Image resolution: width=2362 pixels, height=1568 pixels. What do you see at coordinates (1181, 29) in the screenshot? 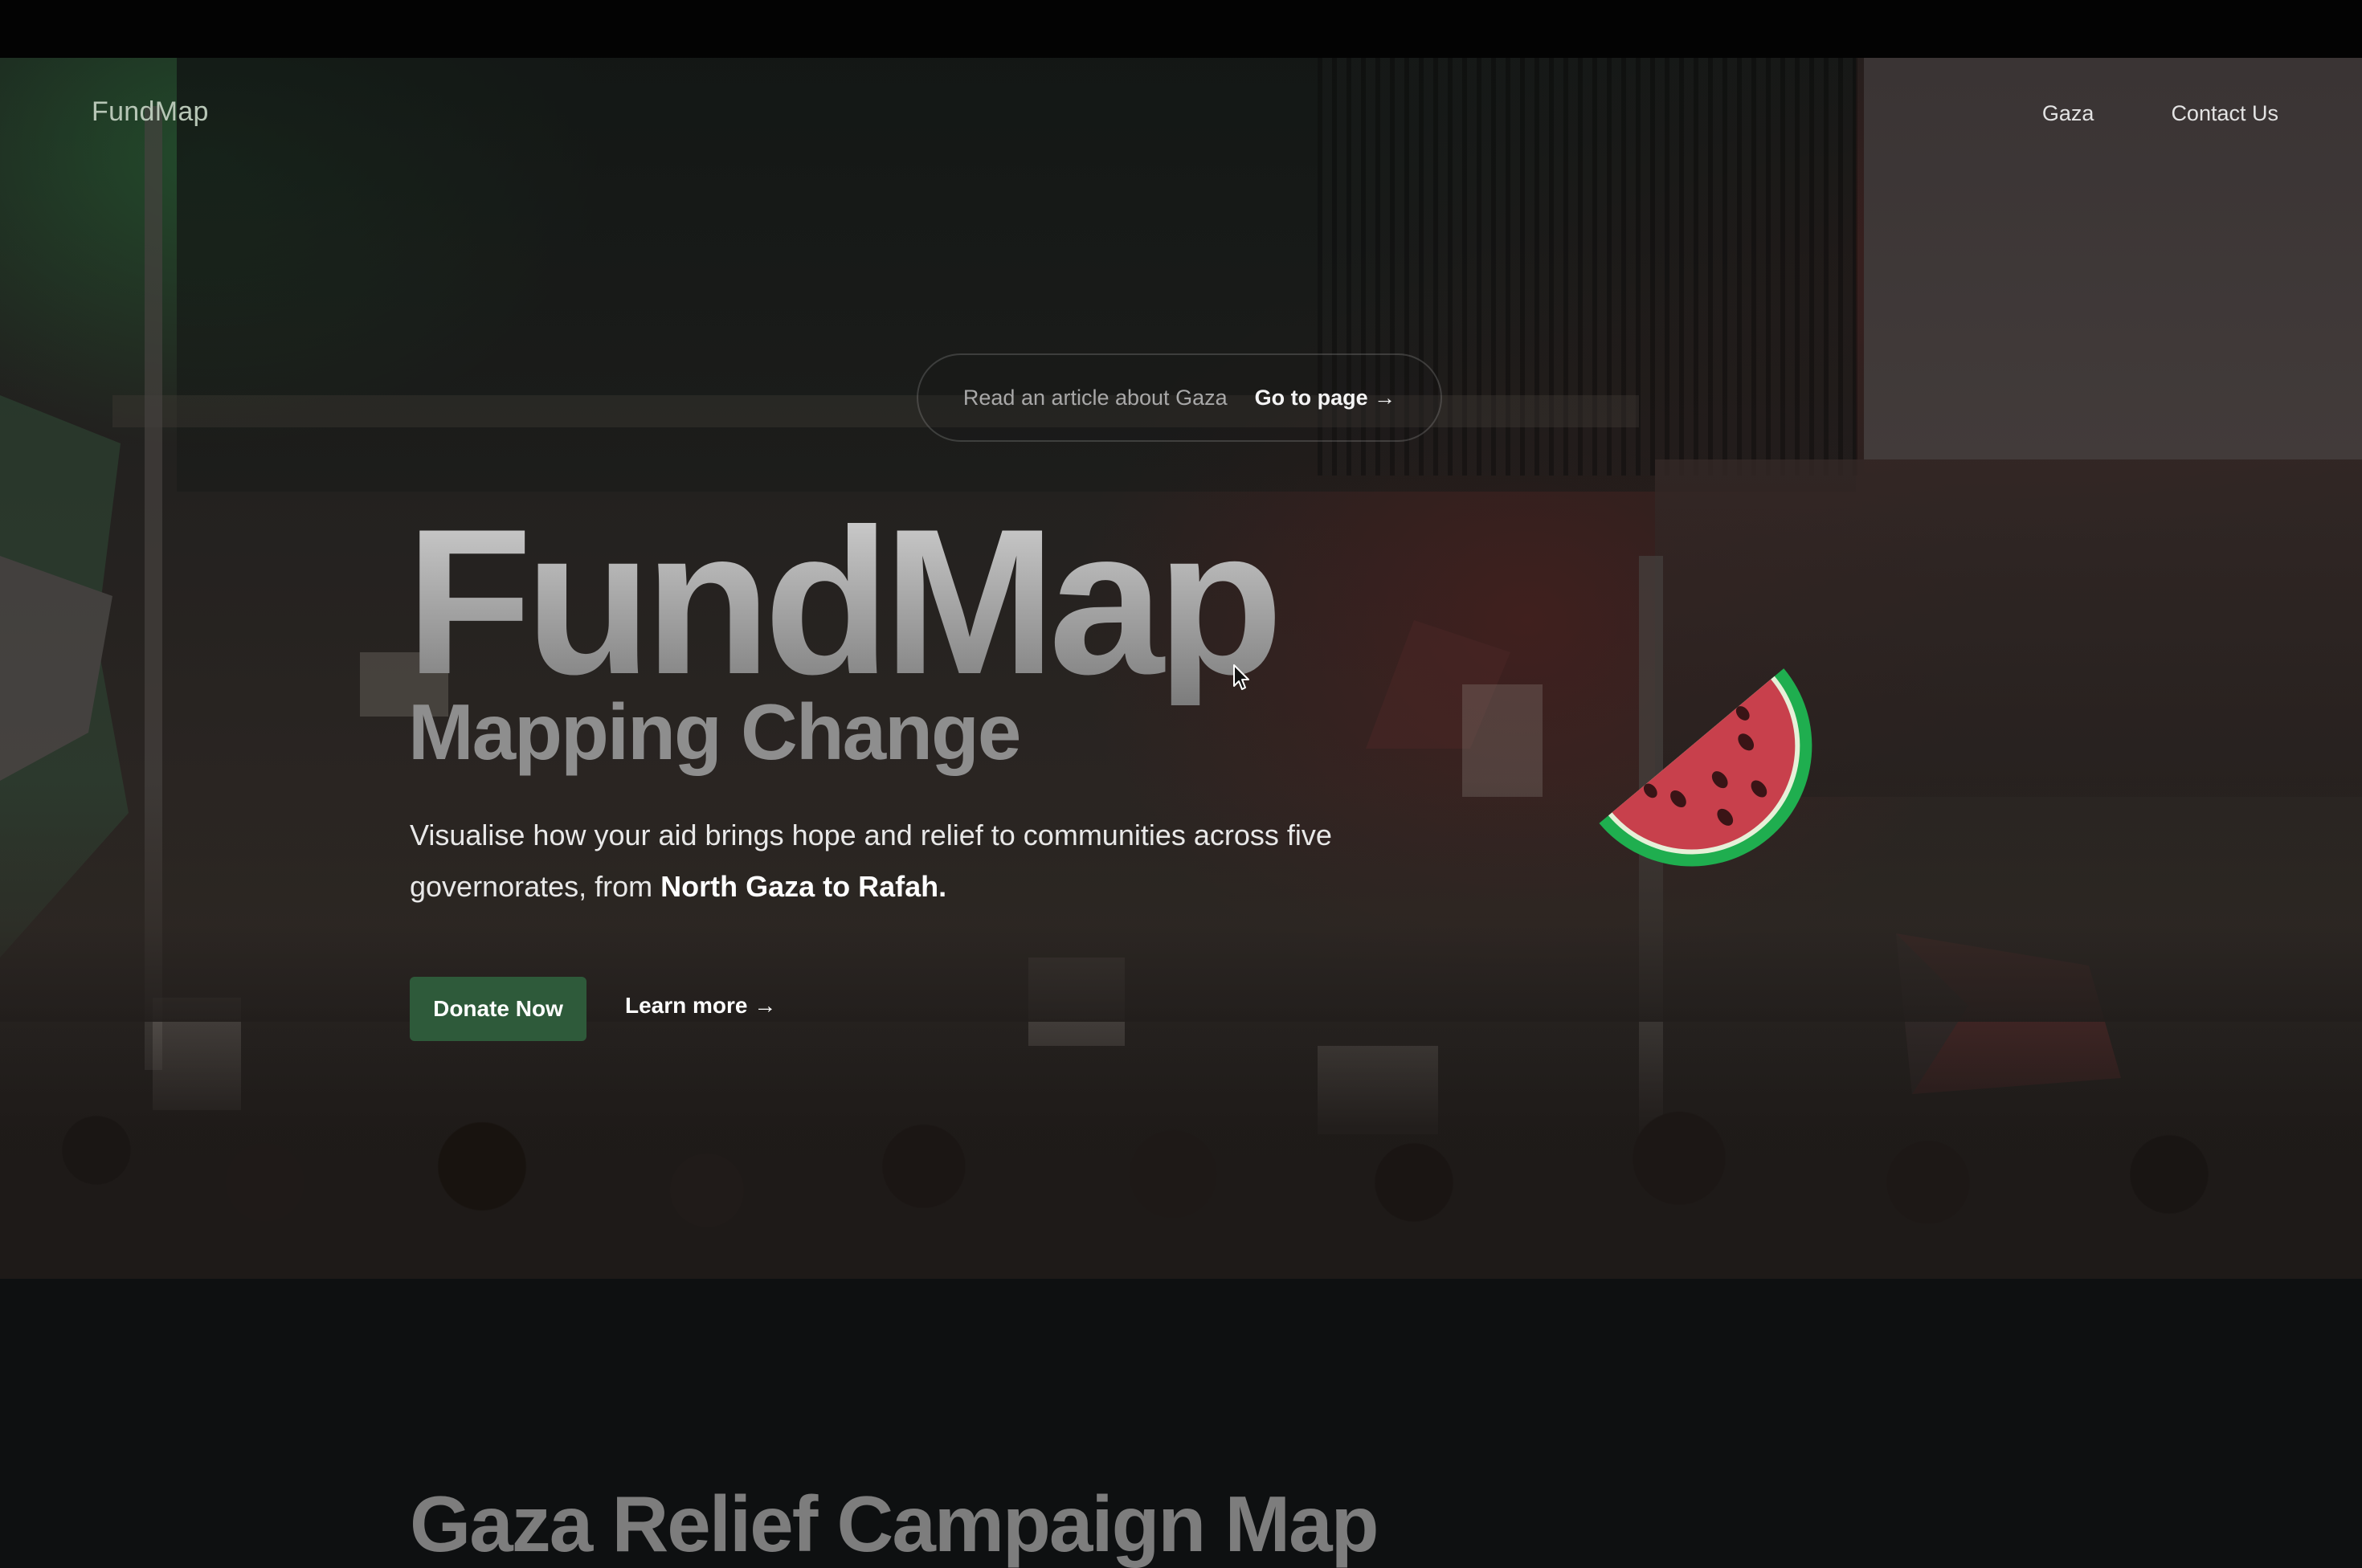
I see `browser-top-bar` at bounding box center [1181, 29].